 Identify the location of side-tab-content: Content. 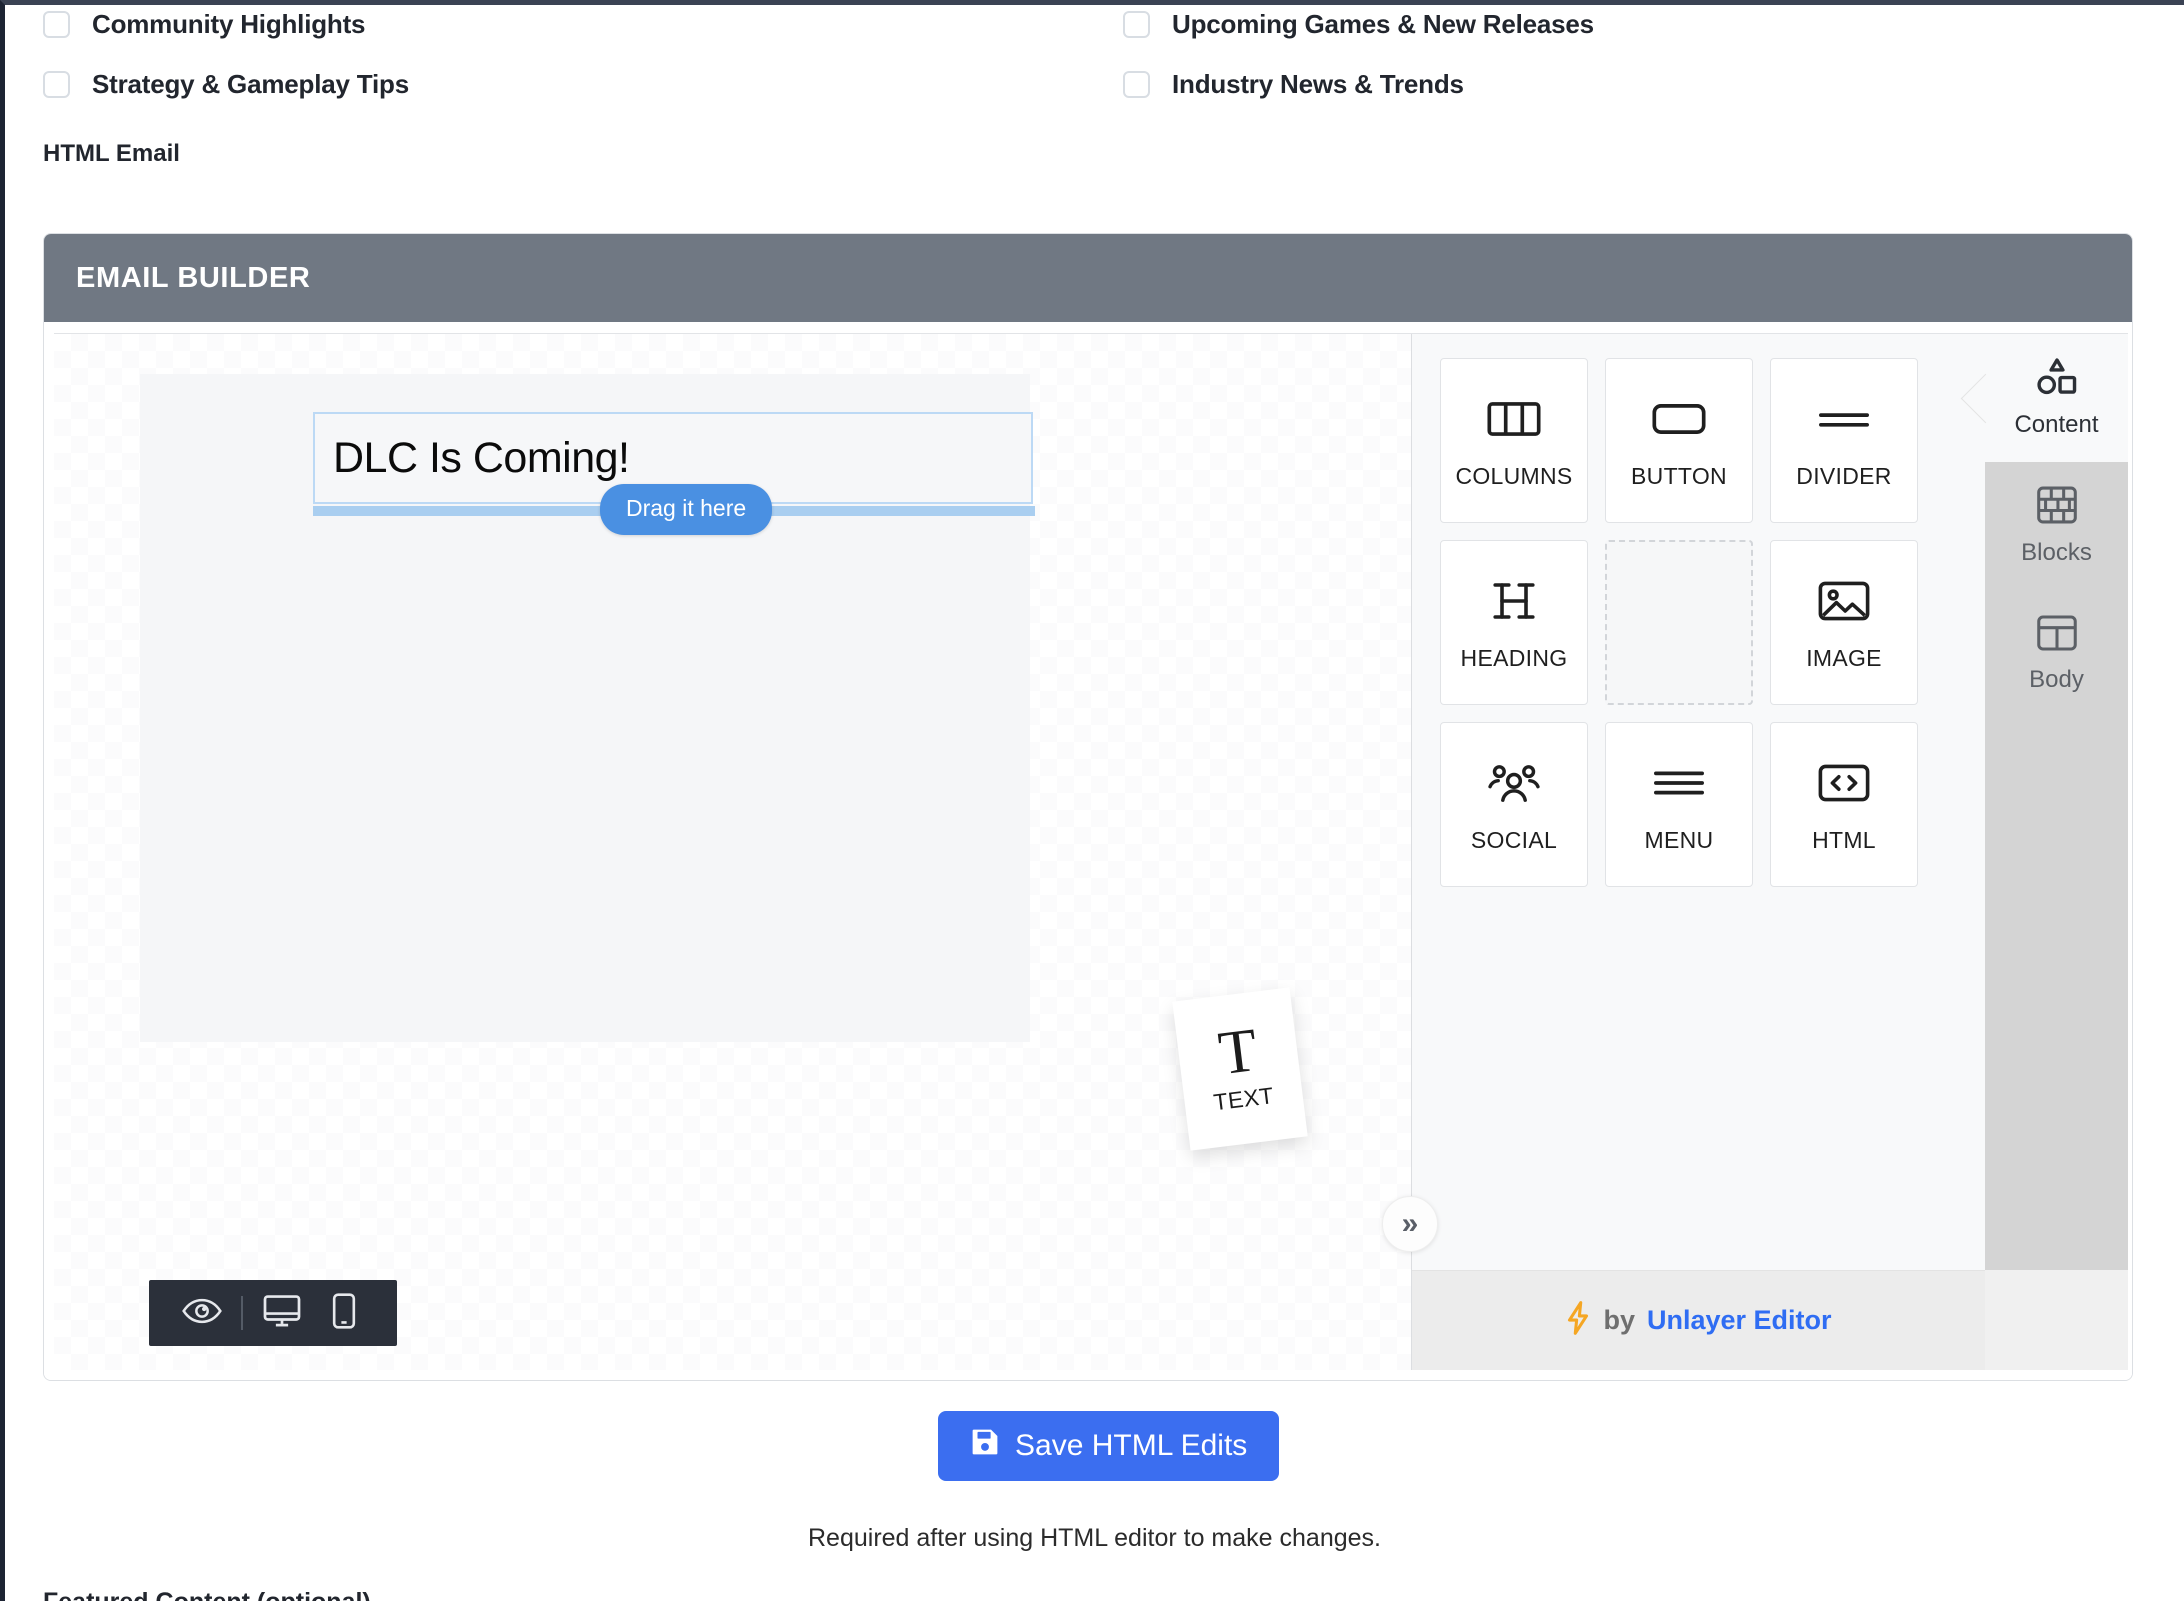
(2056, 398).